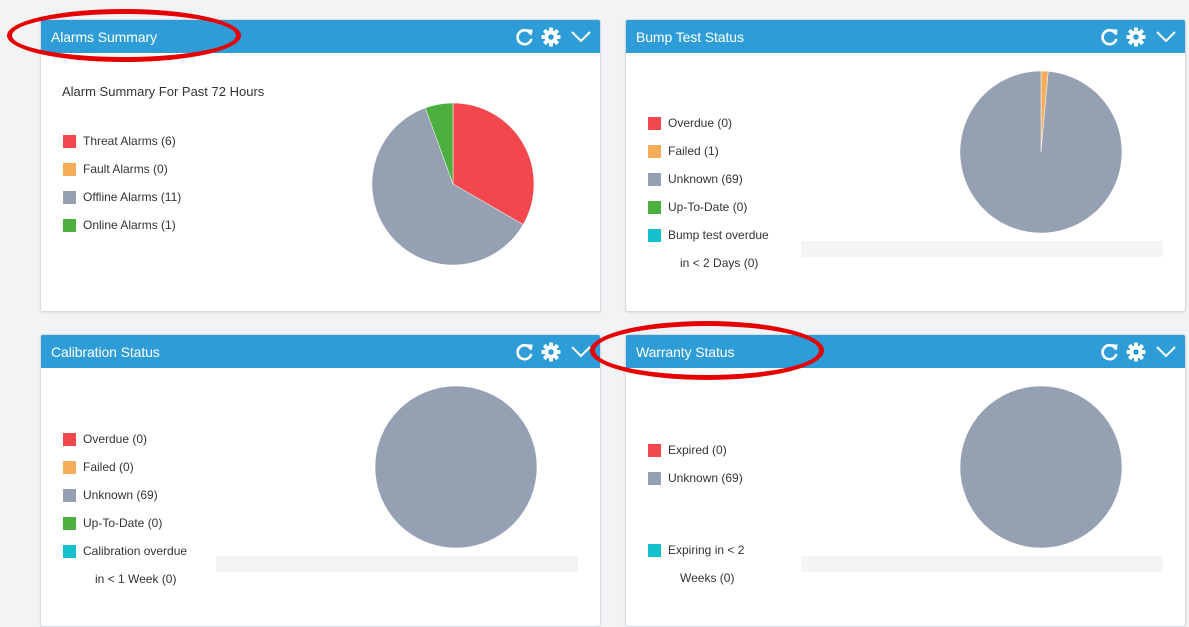  I want to click on panel-title: Warranty Status, so click(685, 352).